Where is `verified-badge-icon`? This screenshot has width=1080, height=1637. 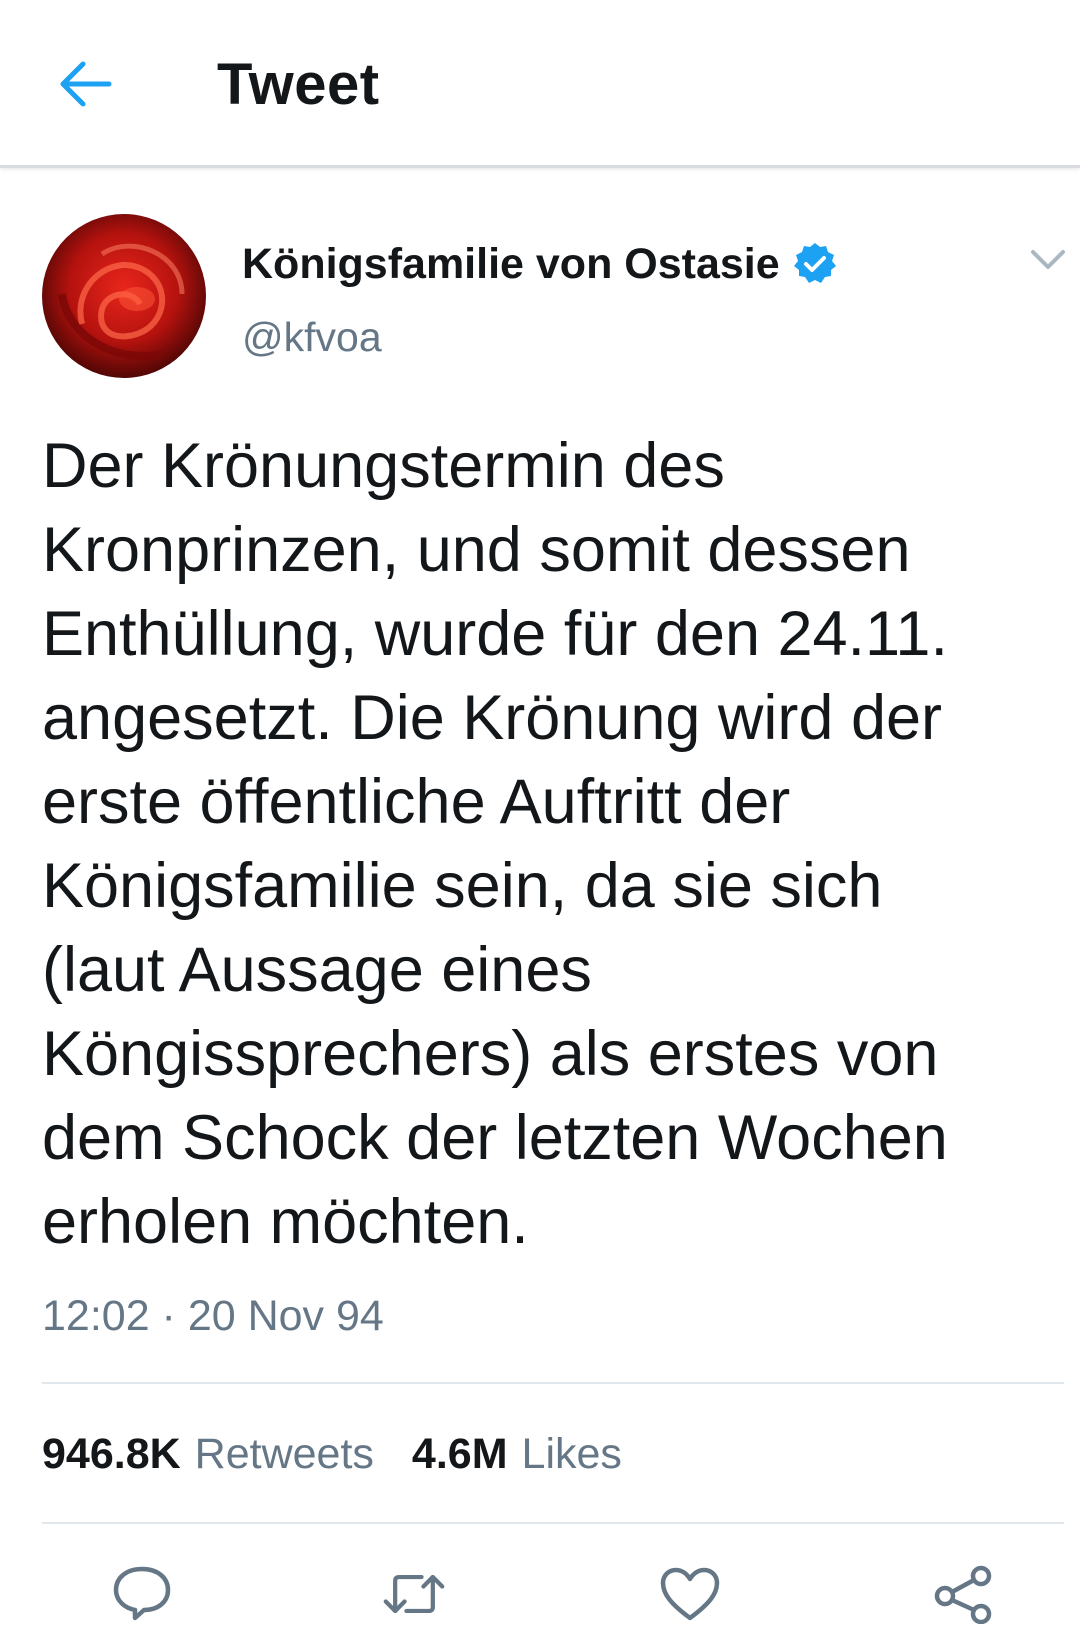
verified-badge-icon is located at coordinates (814, 263).